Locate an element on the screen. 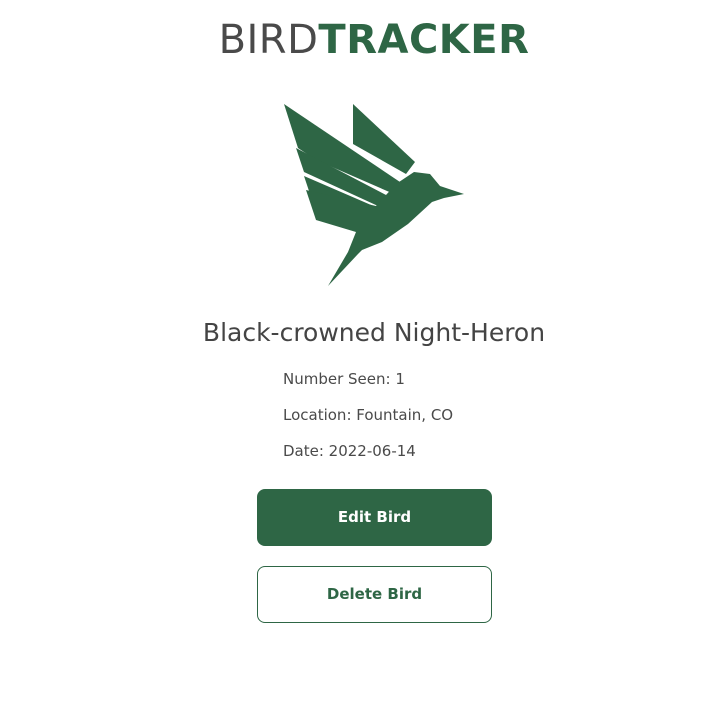 This screenshot has height=703, width=727. bird-icon is located at coordinates (374, 195).